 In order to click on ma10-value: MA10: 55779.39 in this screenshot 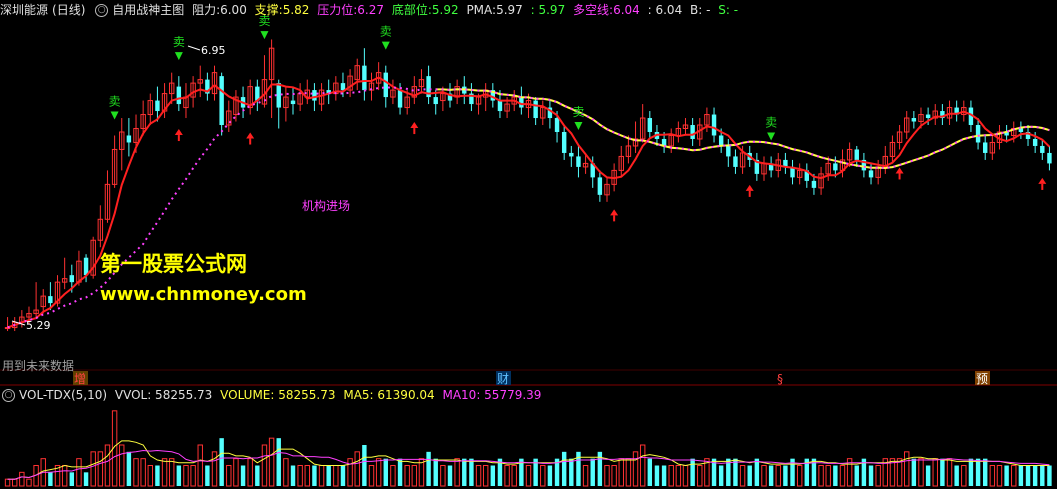, I will do `click(492, 395)`.